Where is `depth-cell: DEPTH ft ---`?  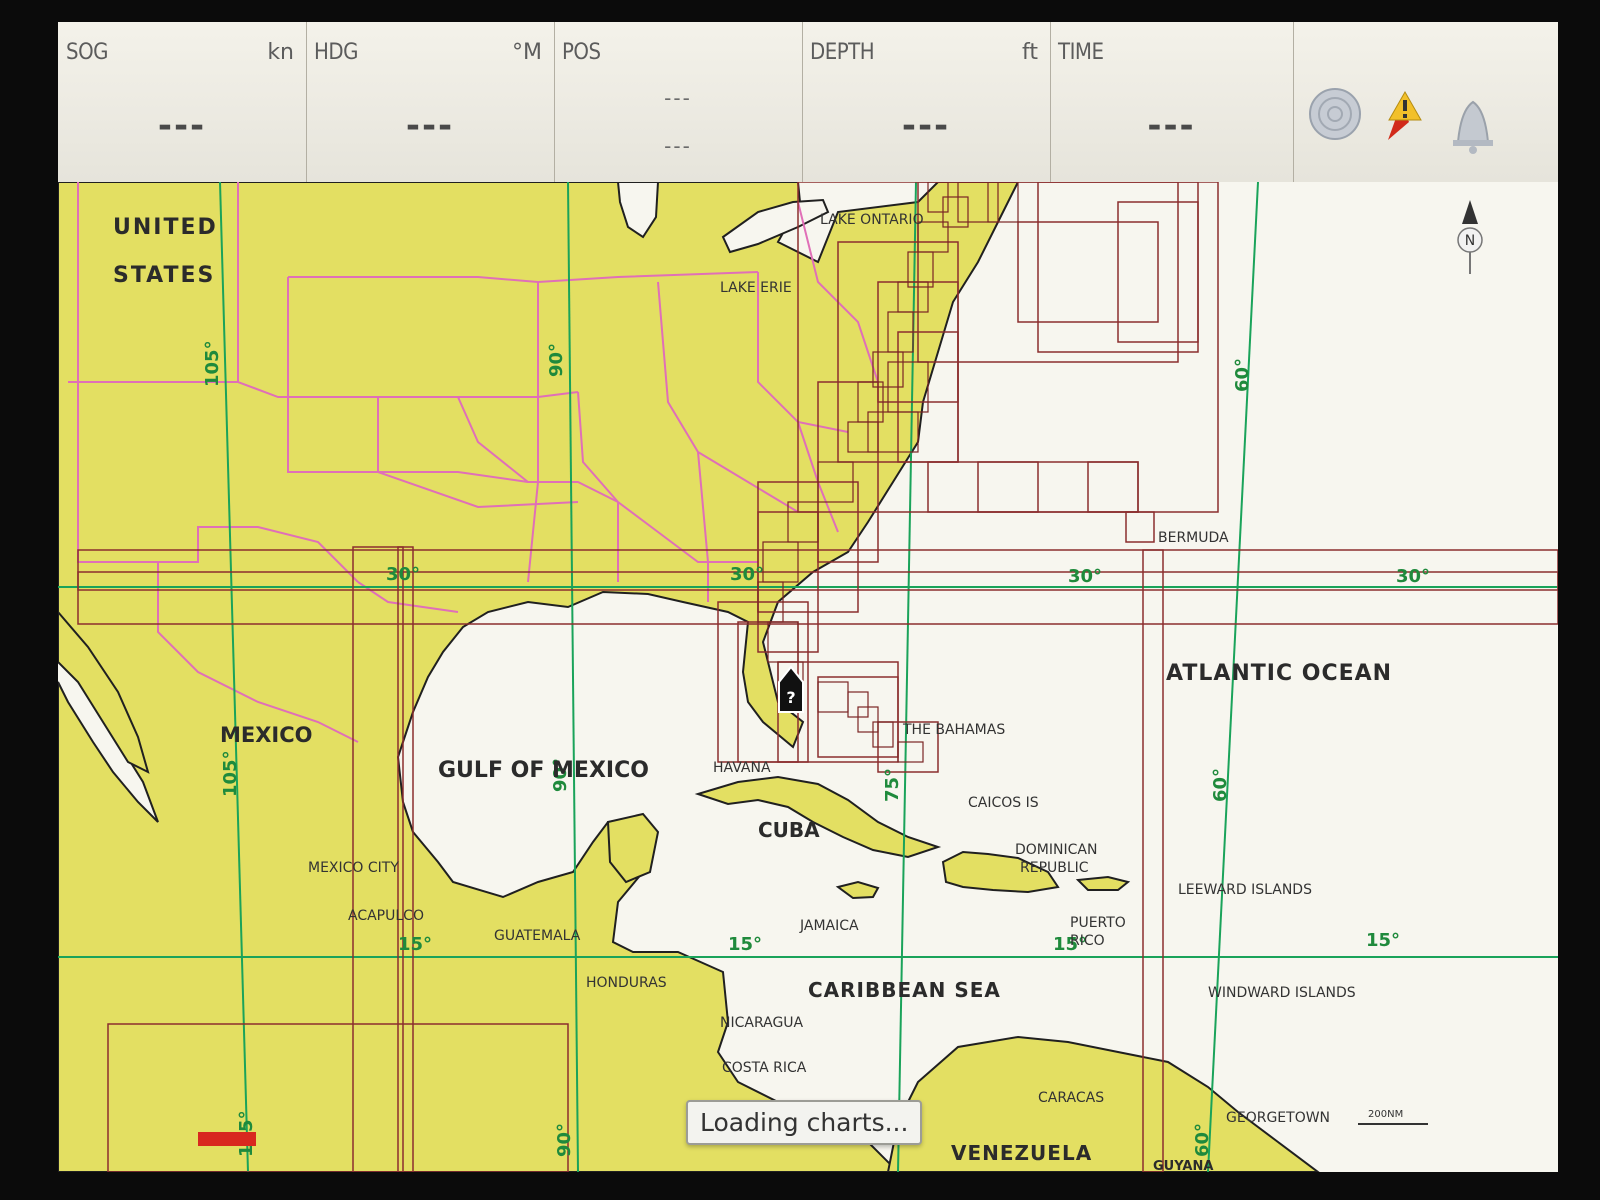
depth-cell: DEPTH ft --- is located at coordinates (926, 102).